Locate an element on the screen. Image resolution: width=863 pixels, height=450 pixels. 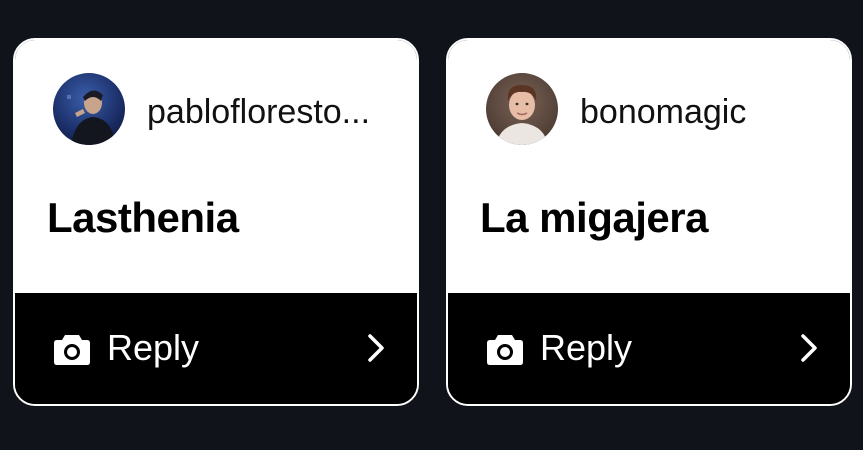
prompt-text: La migajera is located at coordinates (594, 217).